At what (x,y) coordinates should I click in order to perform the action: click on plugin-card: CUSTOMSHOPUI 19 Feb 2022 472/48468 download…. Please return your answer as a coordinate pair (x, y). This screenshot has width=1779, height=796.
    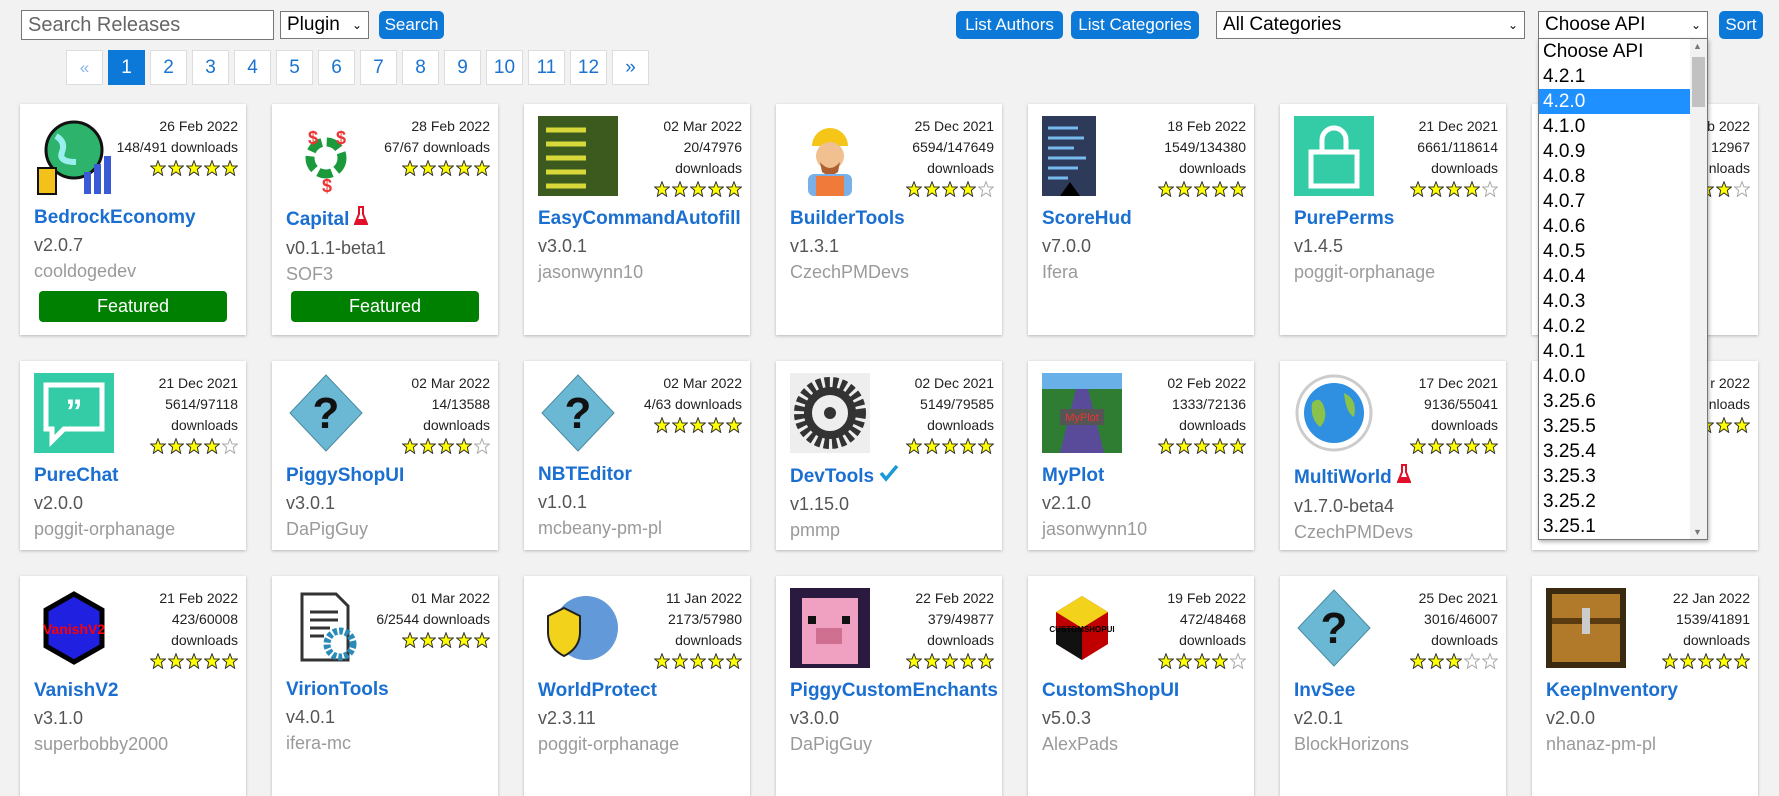
    Looking at the image, I should click on (1141, 686).